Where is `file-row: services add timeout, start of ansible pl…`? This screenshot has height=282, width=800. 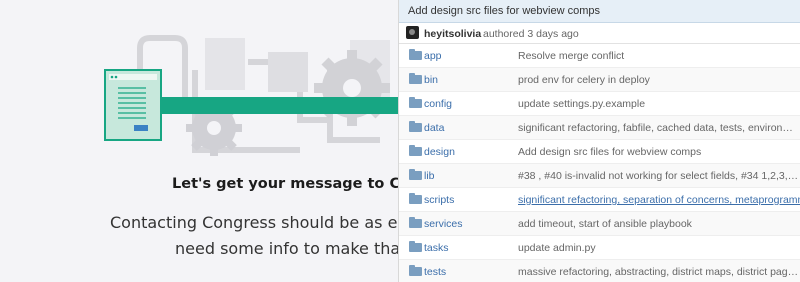 file-row: services add timeout, start of ansible pl… is located at coordinates (599, 224).